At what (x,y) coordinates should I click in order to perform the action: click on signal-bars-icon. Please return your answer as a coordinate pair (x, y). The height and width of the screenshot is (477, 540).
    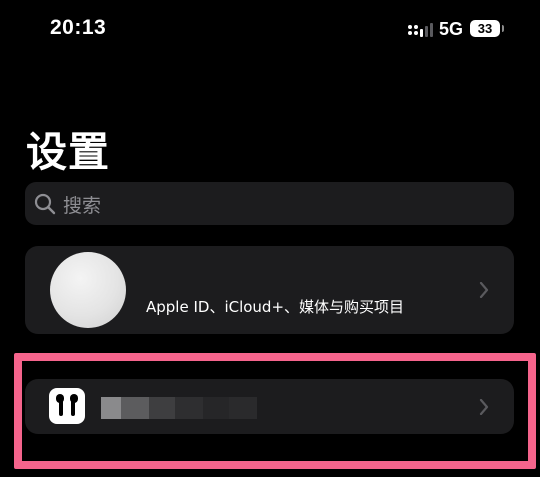
    Looking at the image, I should click on (420, 30).